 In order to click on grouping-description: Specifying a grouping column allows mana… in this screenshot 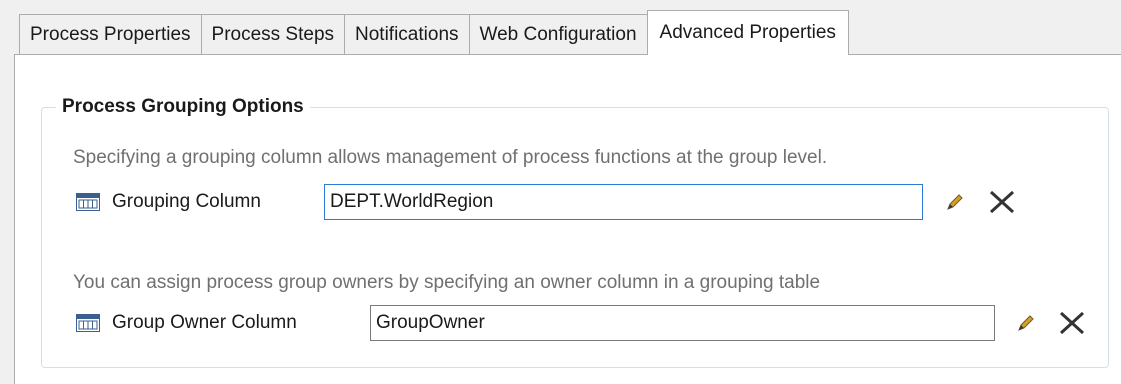, I will do `click(450, 157)`.